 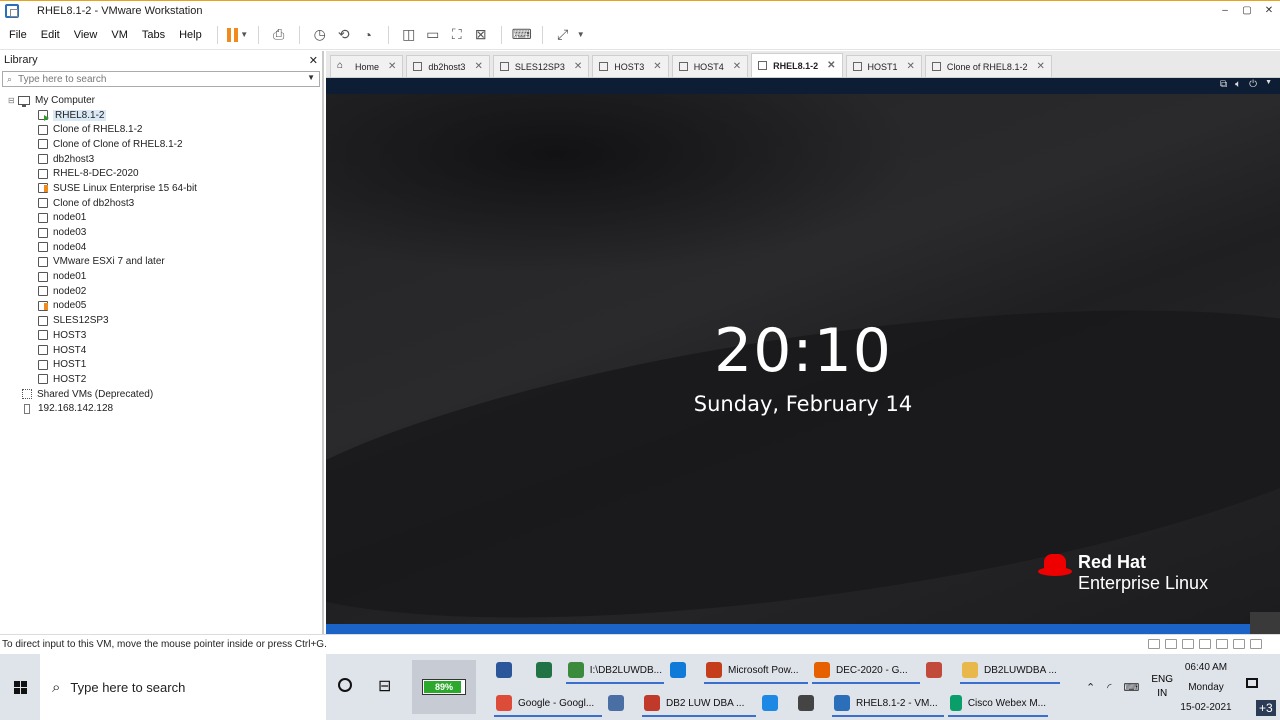 What do you see at coordinates (1239, 644) in the screenshot?
I see `sound-icon` at bounding box center [1239, 644].